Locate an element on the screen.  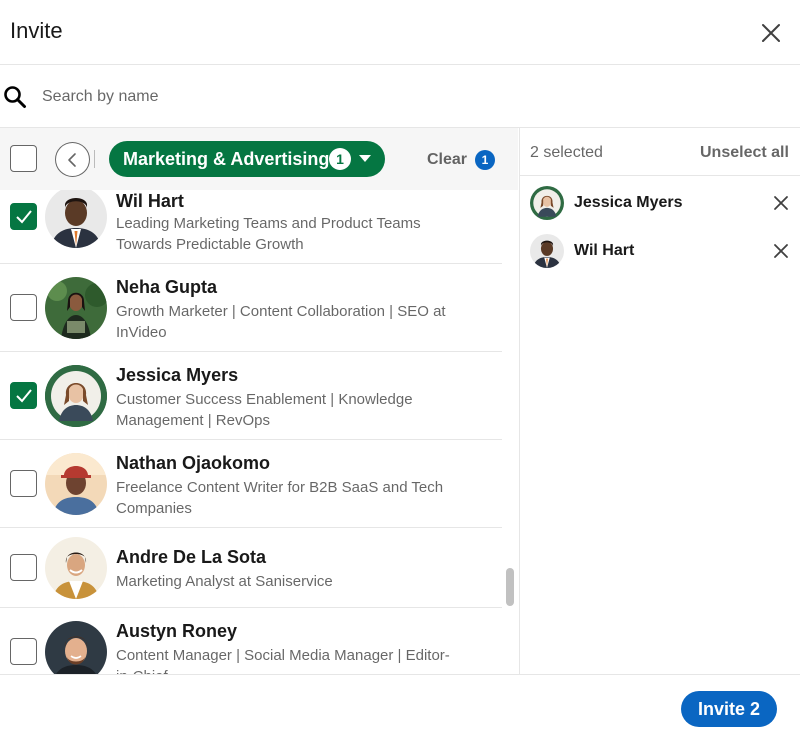
selected-item: Jessica Myers is located at coordinates (660, 203).